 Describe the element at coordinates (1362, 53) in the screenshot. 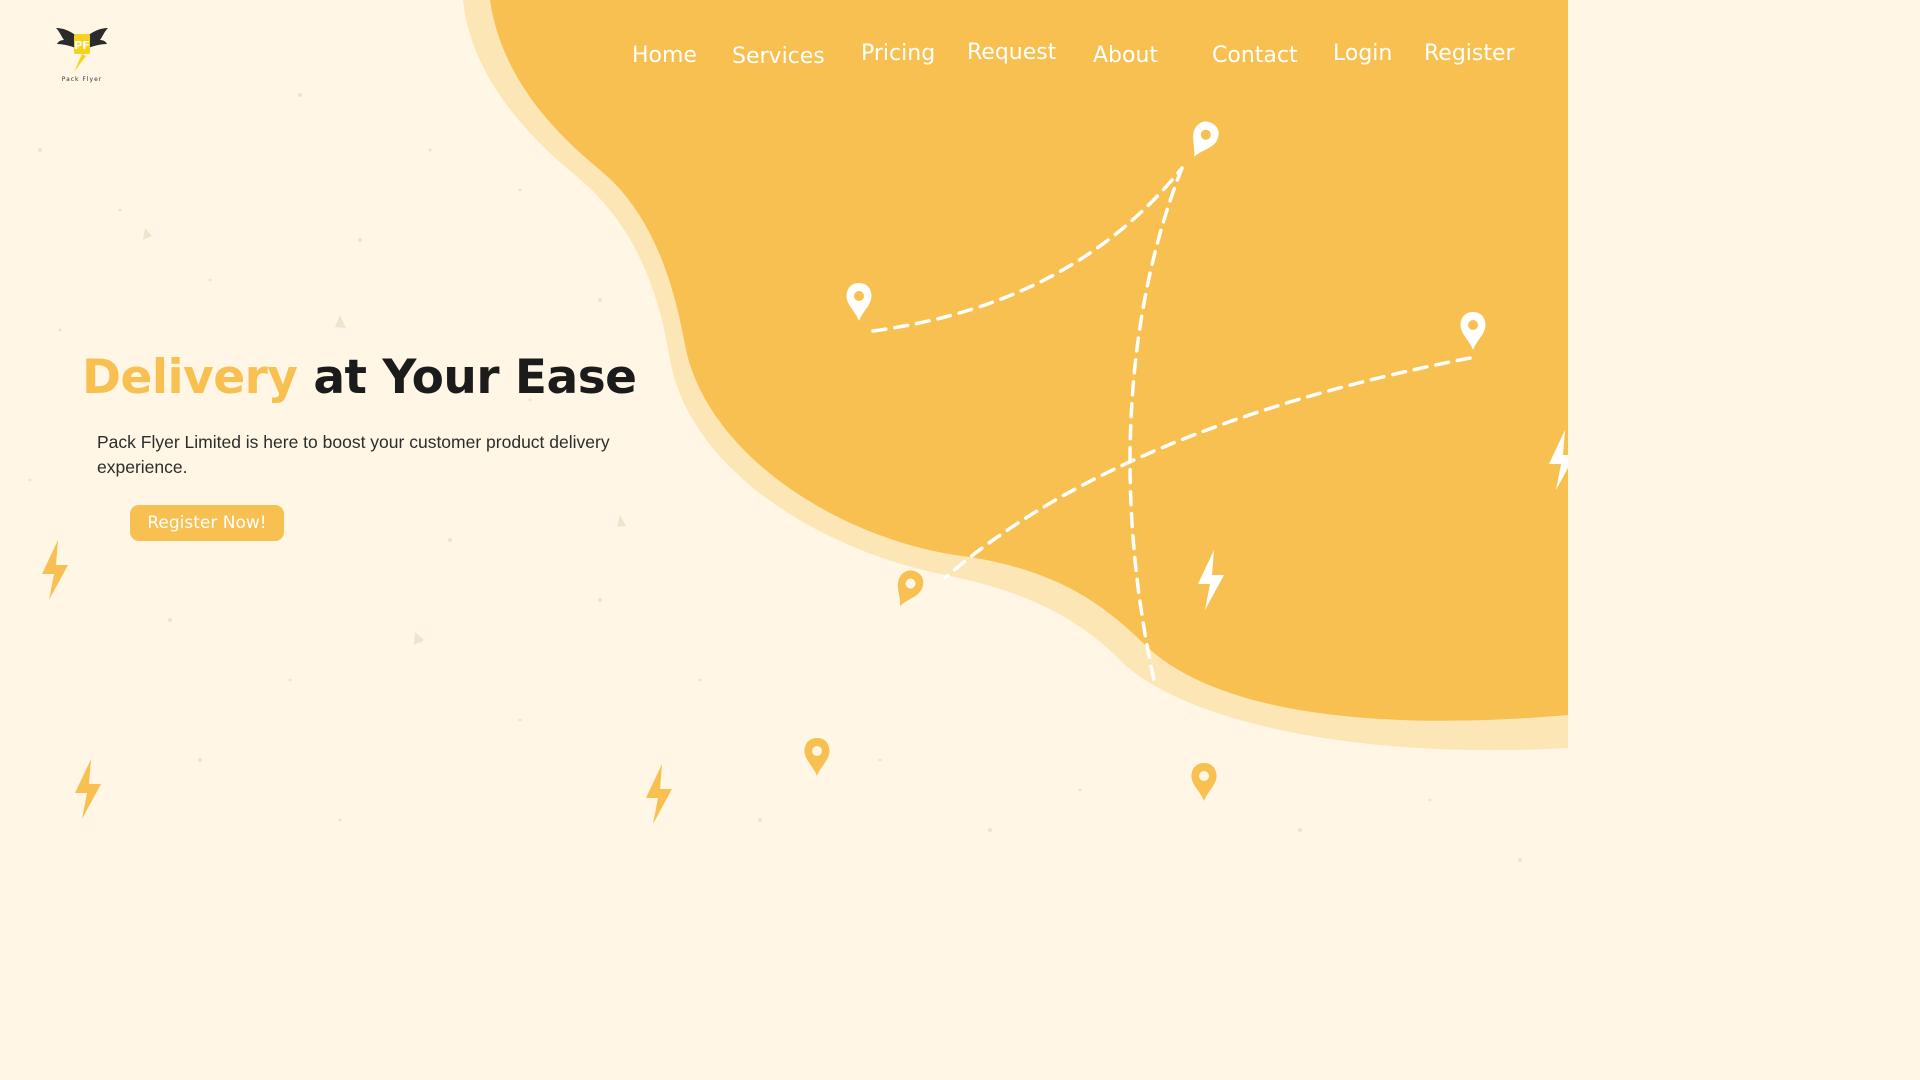

I see `nav-login: Login` at that location.